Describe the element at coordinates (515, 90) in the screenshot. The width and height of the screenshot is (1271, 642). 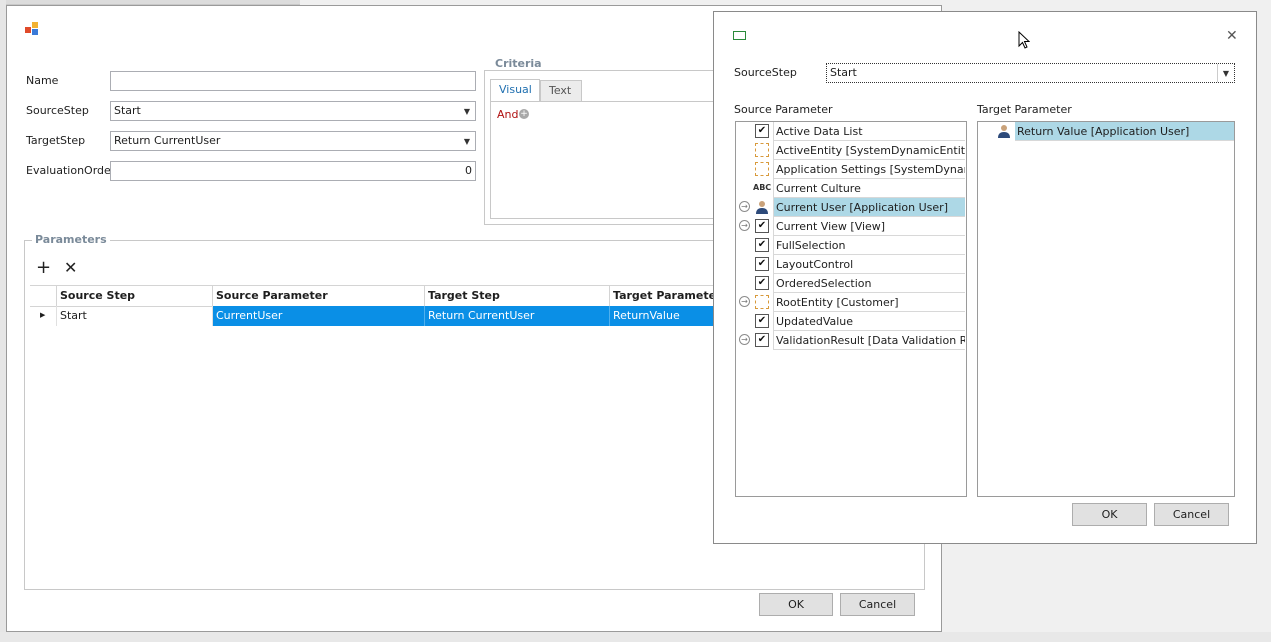
I see `tab-visual: Visual` at that location.